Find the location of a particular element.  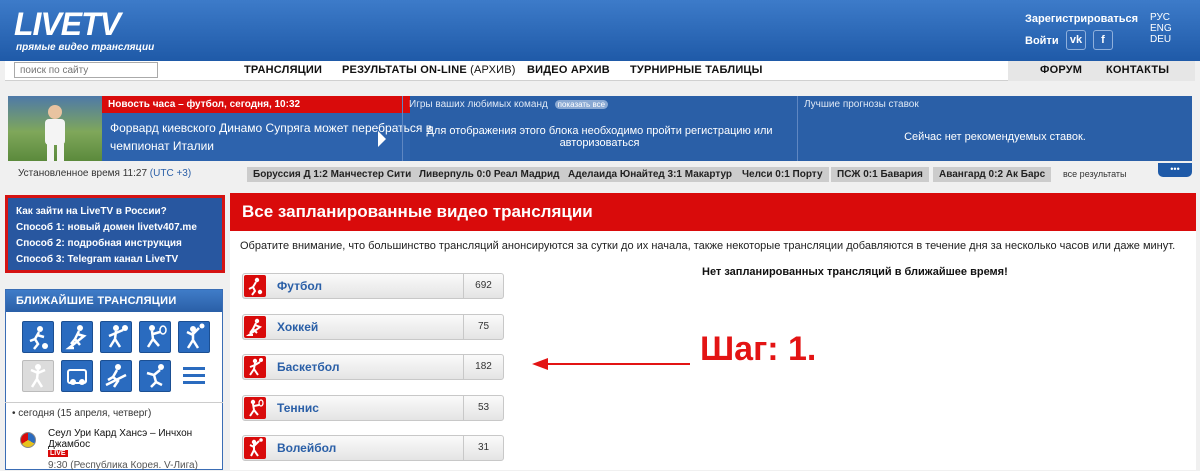

access-way-2: Способ 2: подробная инструкция is located at coordinates (115, 244).